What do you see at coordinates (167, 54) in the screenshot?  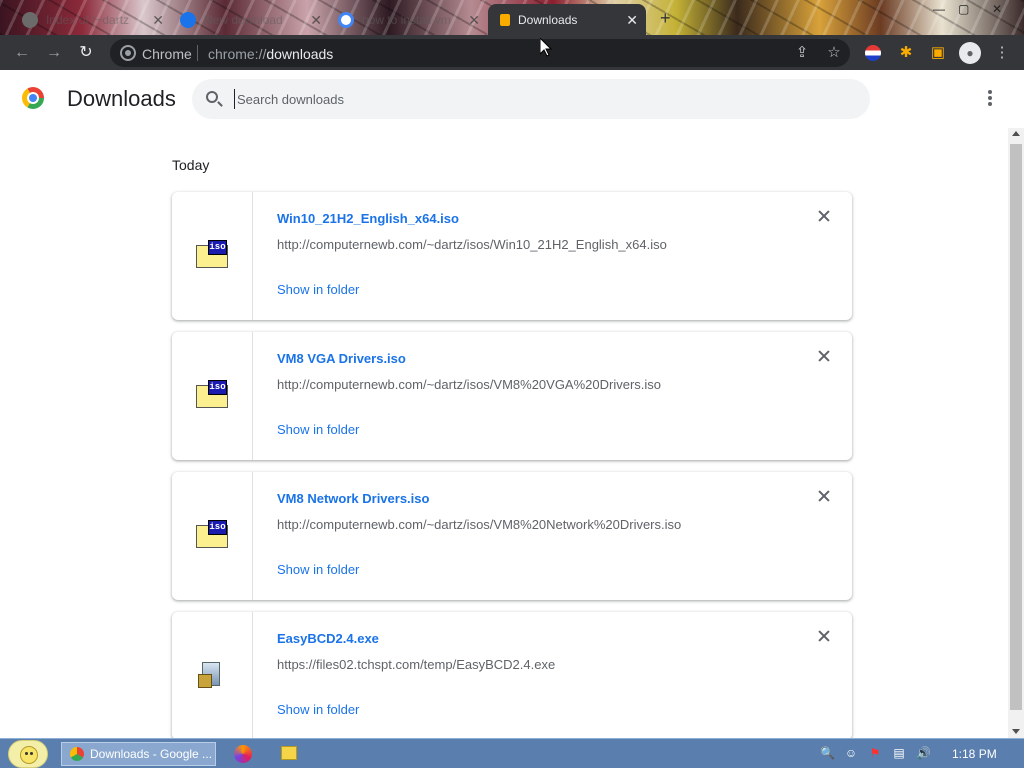 I see `omnibox-label: Chrome` at bounding box center [167, 54].